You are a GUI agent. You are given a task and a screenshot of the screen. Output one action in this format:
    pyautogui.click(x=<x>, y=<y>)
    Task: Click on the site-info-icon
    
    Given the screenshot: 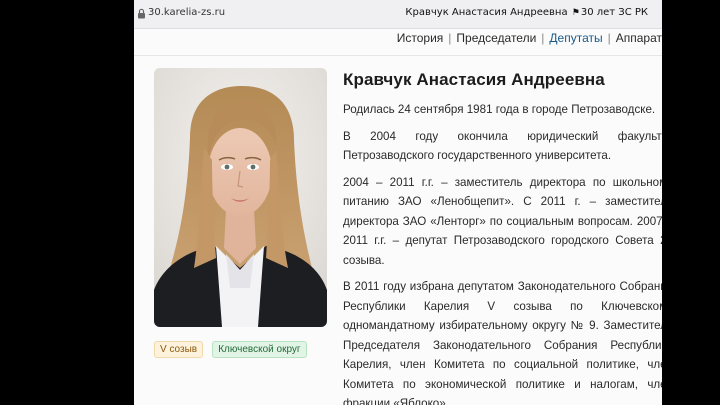 What is the action you would take?
    pyautogui.click(x=141, y=13)
    